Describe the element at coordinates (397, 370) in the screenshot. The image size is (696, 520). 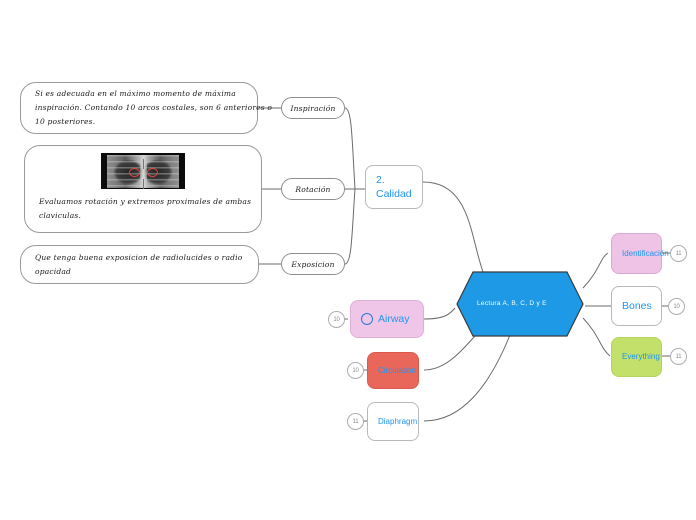
I see `topic-circulation-label: Circulation` at that location.